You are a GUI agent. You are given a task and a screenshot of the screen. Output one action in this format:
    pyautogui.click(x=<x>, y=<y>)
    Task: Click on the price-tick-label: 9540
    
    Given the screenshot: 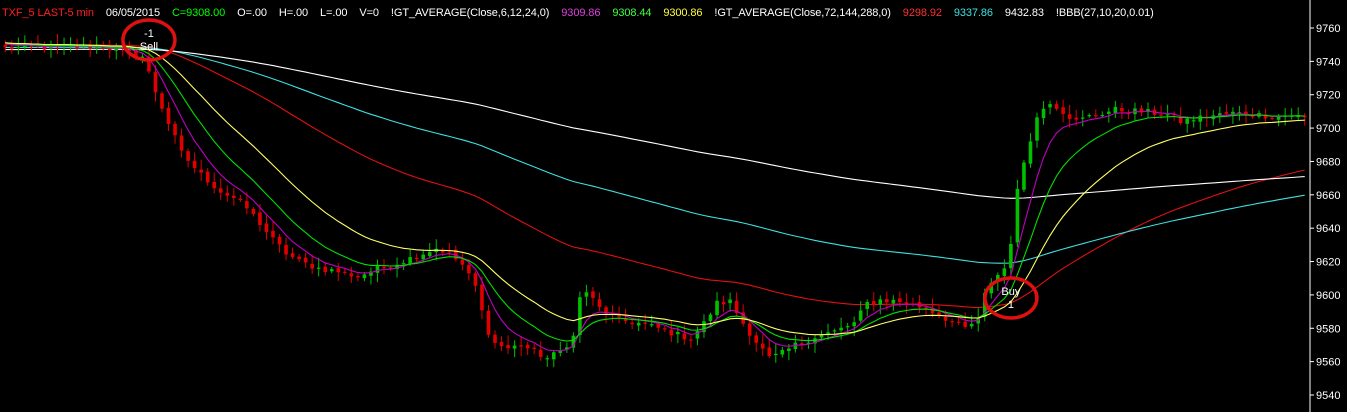 What is the action you would take?
    pyautogui.click(x=1328, y=396)
    